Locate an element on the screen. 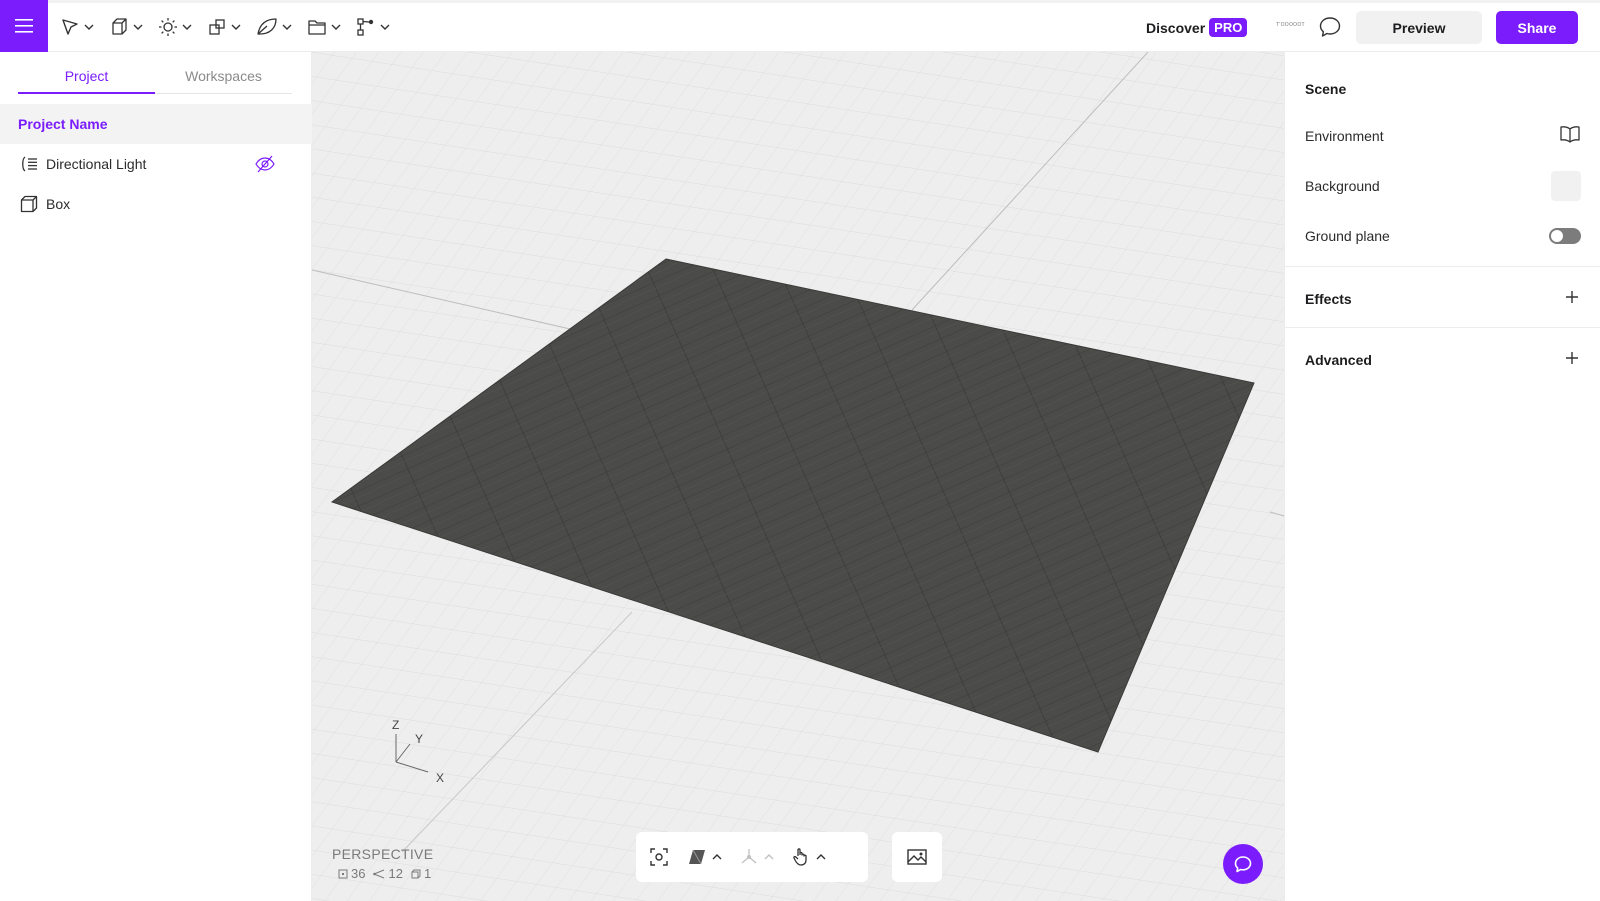 This screenshot has height=901, width=1600. select-arrow-icon is located at coordinates (70, 27).